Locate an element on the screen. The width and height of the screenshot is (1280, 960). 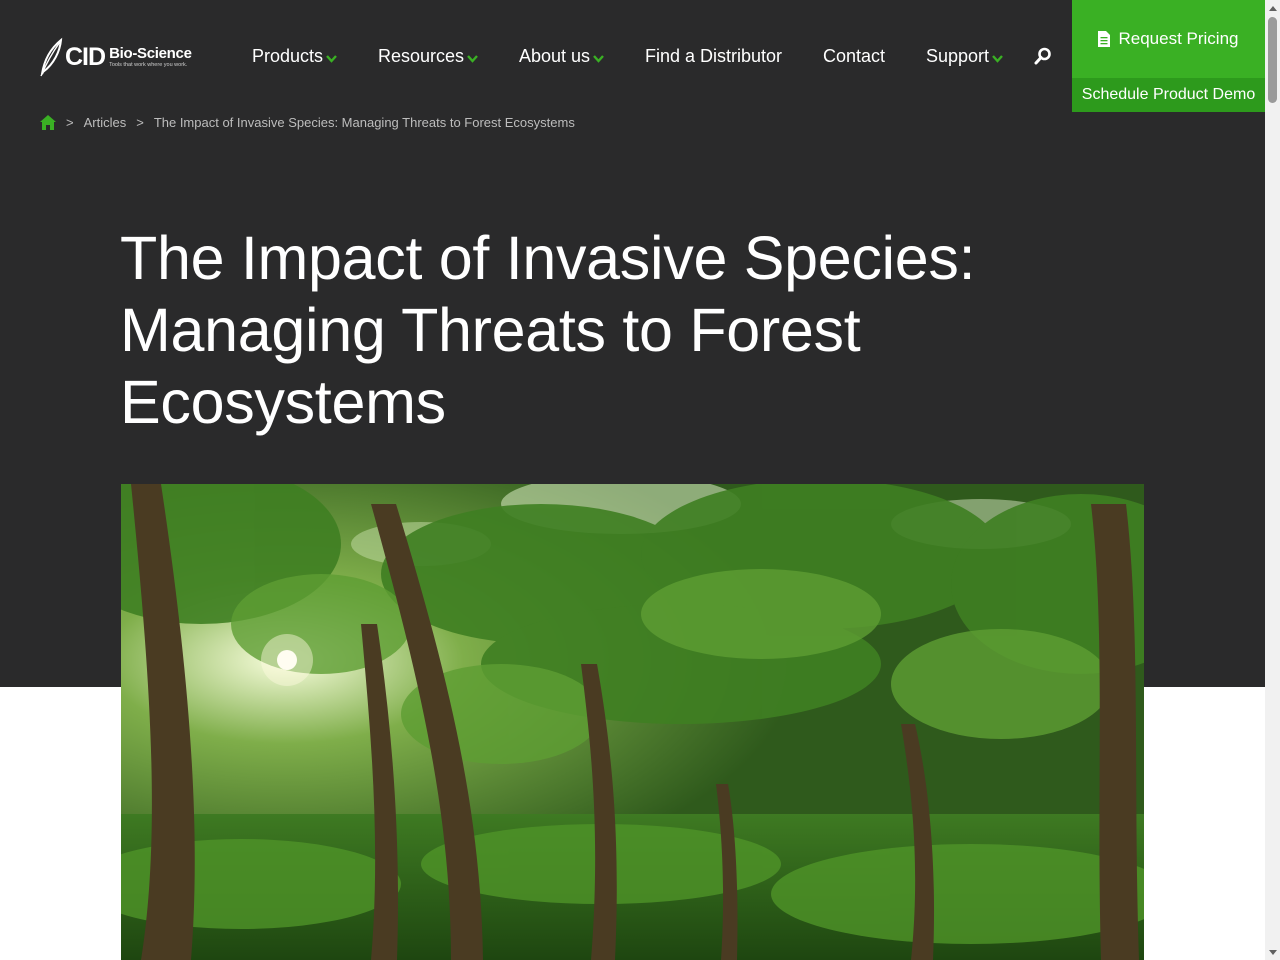
schedule-demo-button: Schedule Product Demo is located at coordinates (1168, 95).